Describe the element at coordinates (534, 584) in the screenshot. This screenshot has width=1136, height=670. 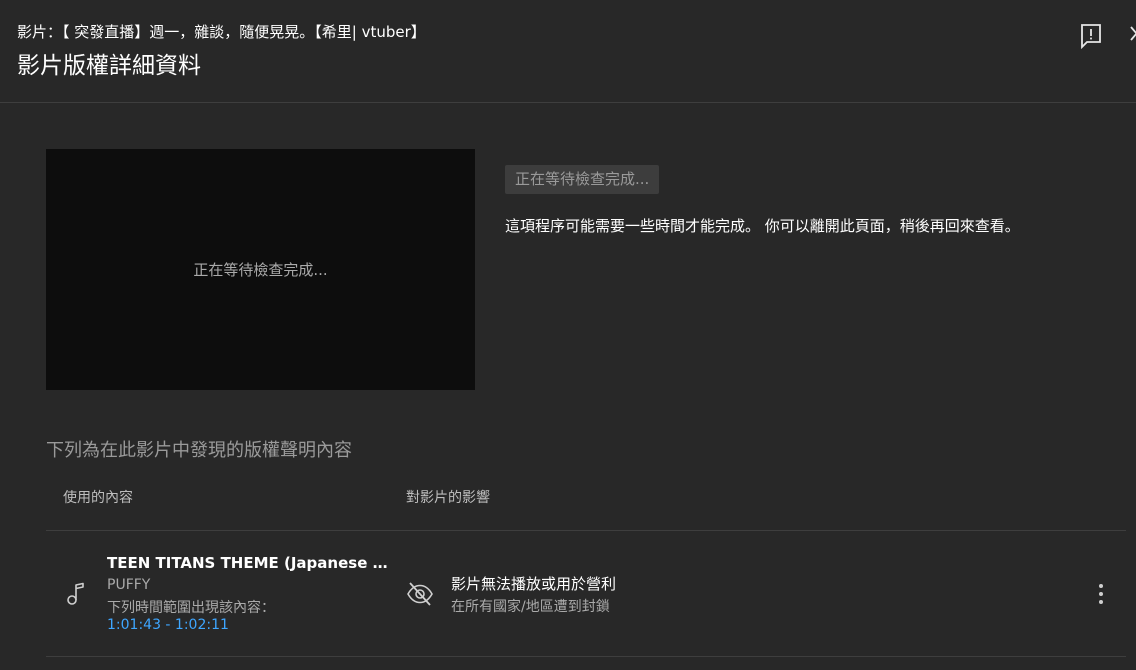
I see `claim-impact-title: 影片無法播放或用於營利` at that location.